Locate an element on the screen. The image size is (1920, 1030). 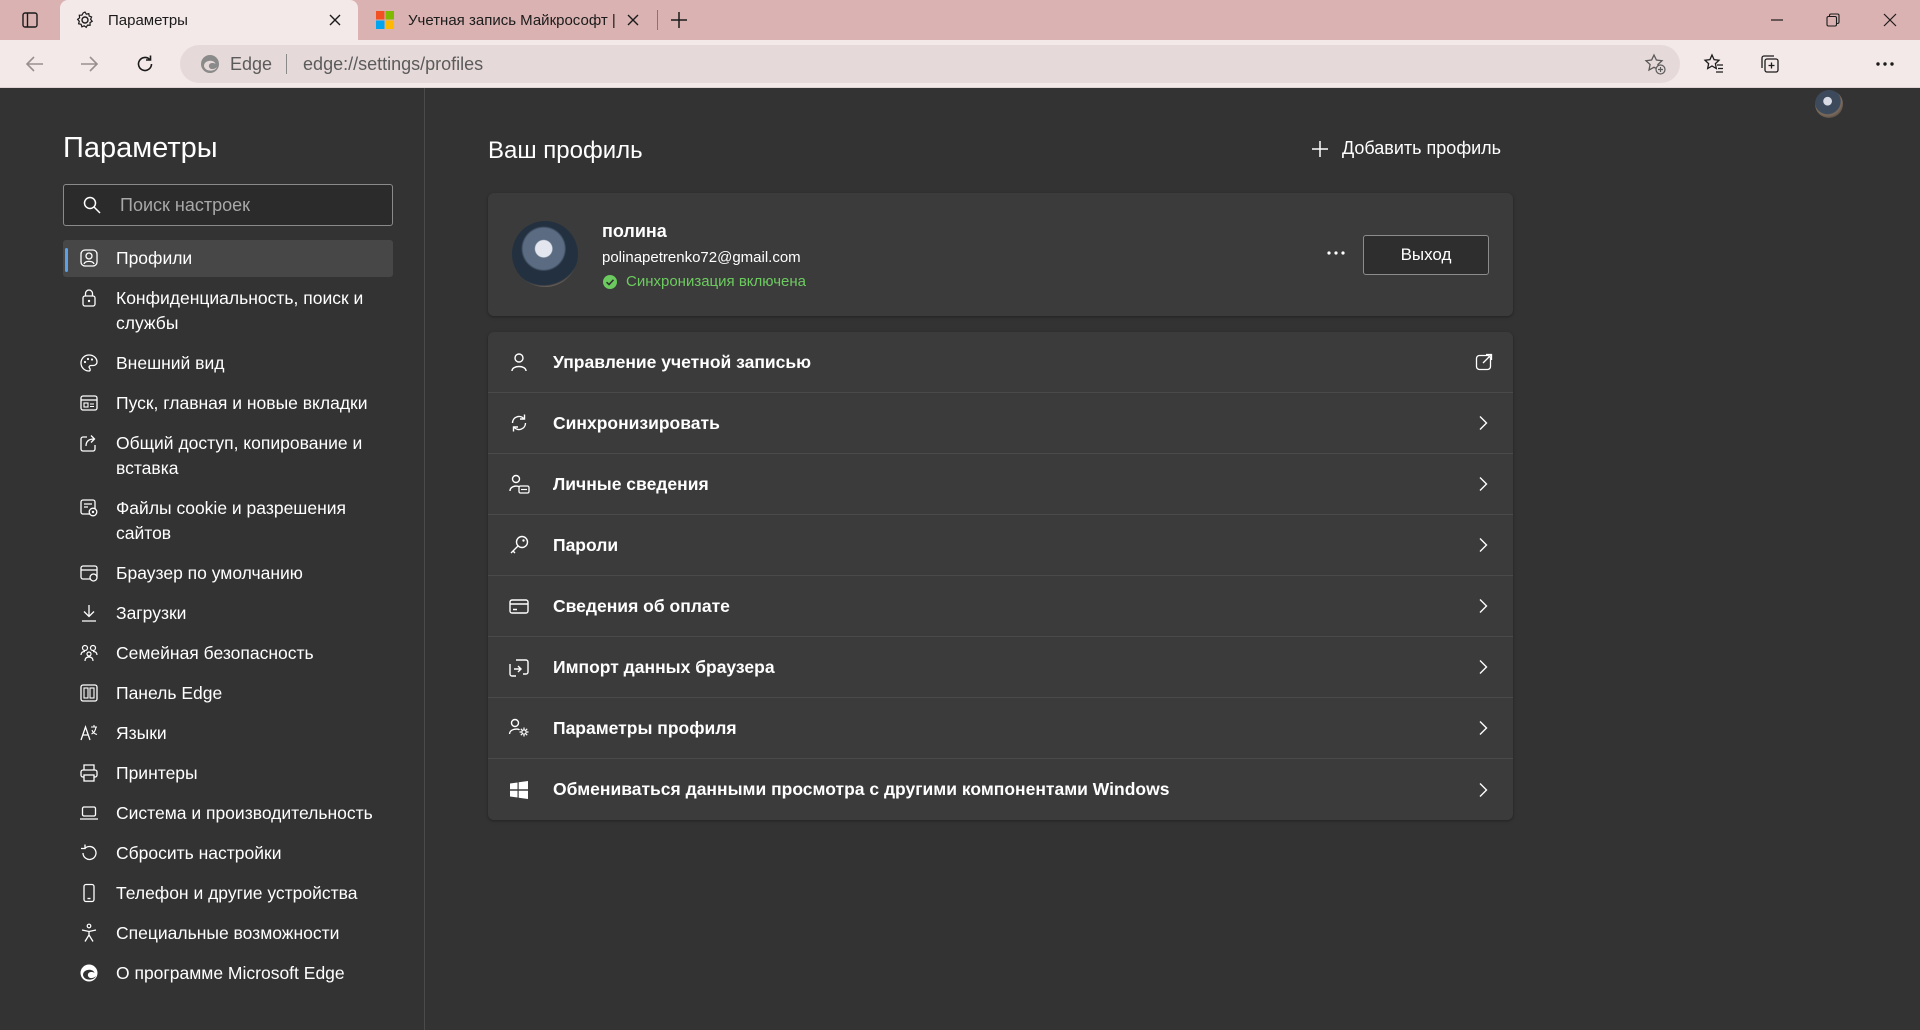
profile-avatar-button is located at coordinates (1829, 104).